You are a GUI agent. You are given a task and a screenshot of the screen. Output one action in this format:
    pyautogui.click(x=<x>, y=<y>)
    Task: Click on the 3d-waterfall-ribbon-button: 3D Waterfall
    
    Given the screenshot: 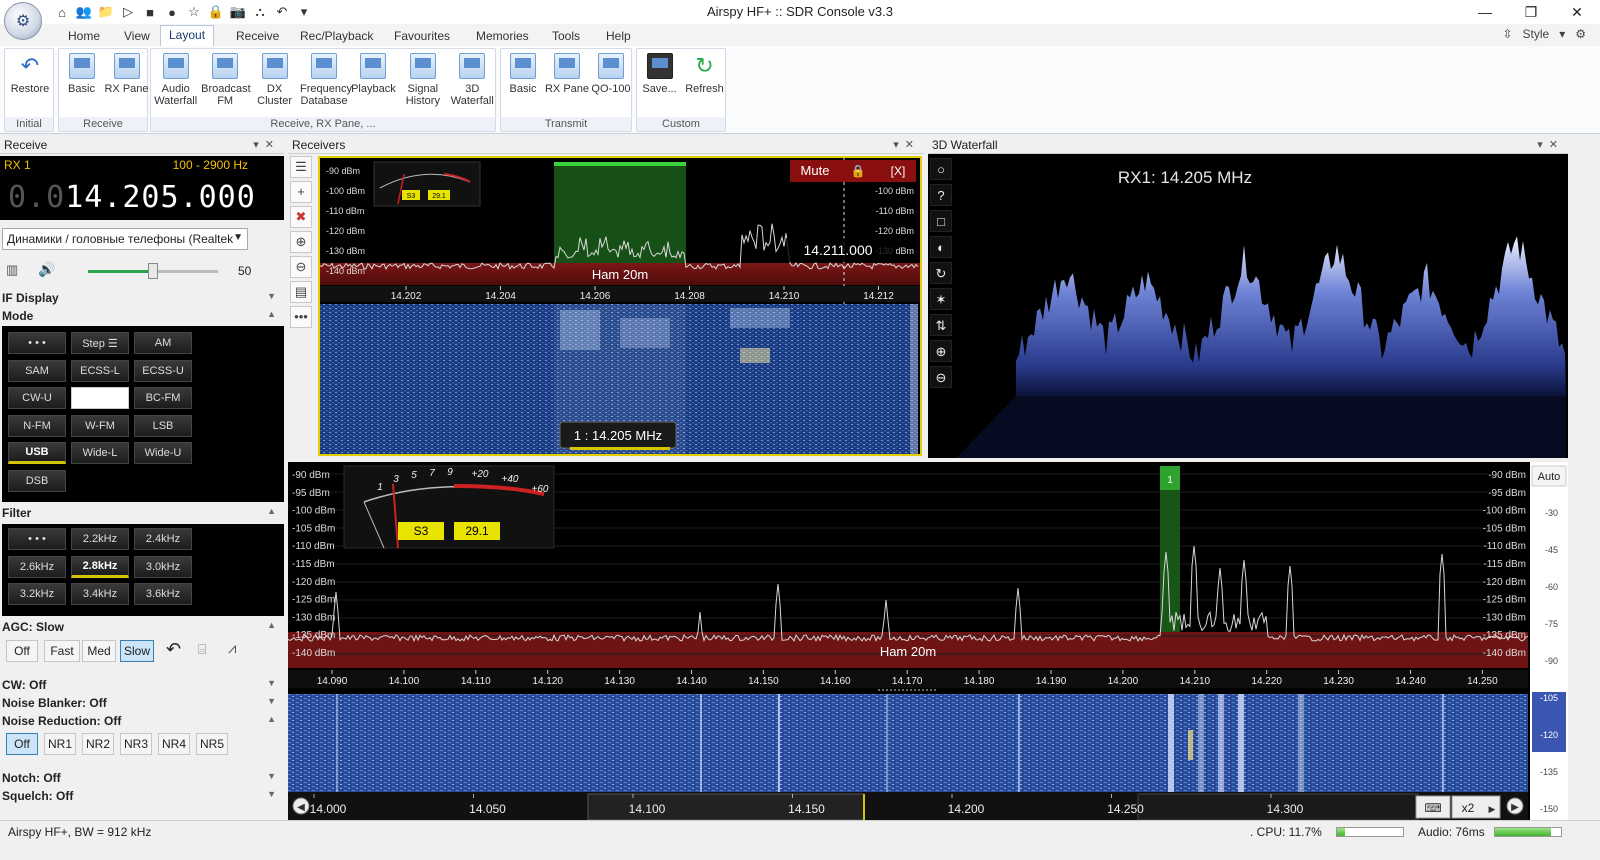 What is the action you would take?
    pyautogui.click(x=472, y=80)
    